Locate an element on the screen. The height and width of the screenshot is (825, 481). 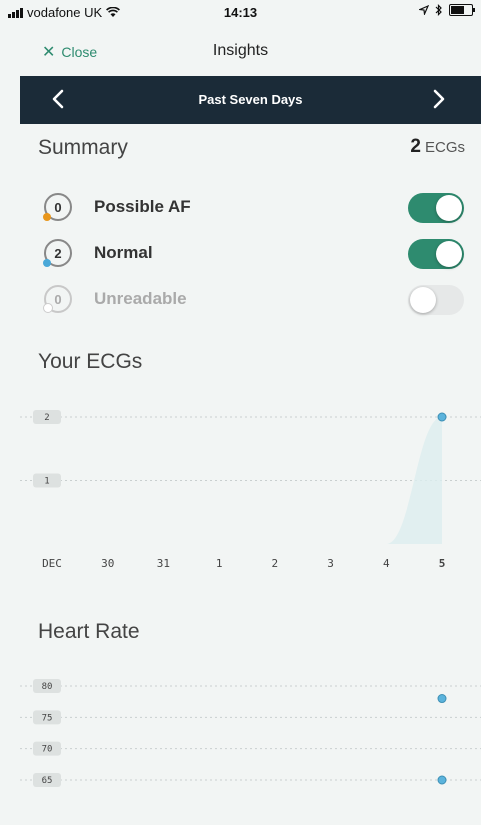
y-tick-label: 1 is located at coordinates (46, 482).